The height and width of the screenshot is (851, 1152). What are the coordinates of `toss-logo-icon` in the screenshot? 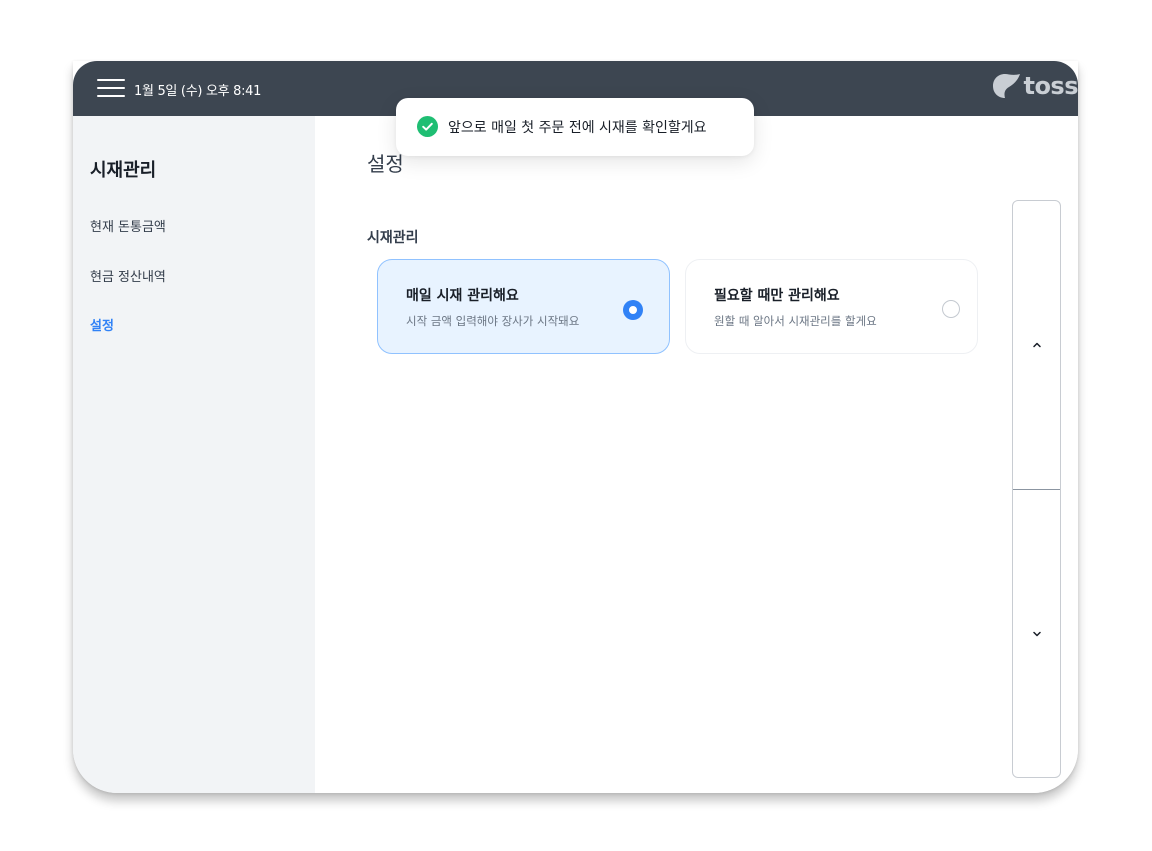 It's located at (1007, 86).